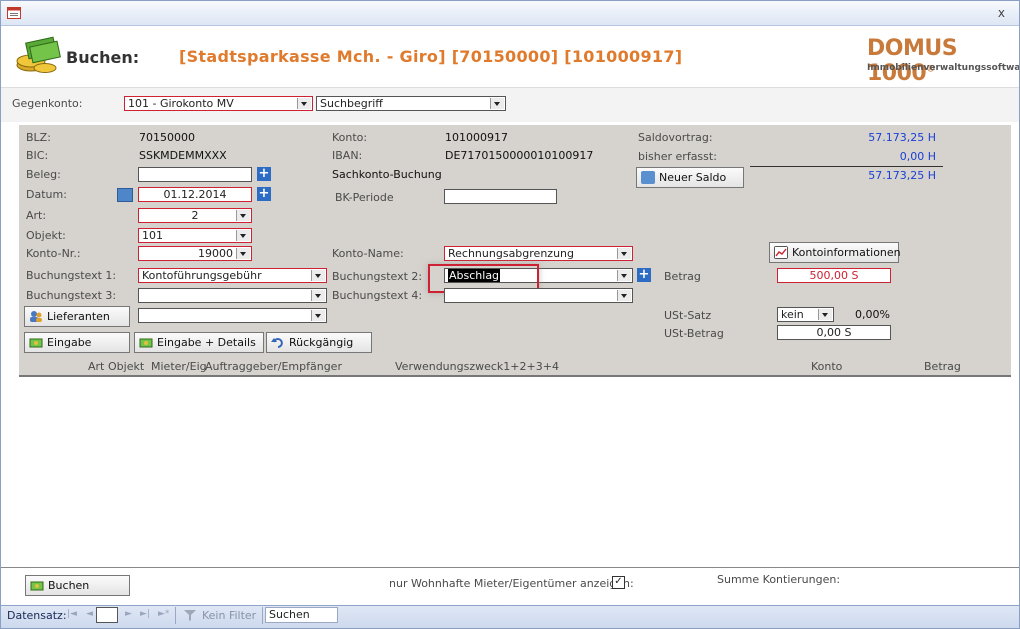 This screenshot has height=629, width=1020. Describe the element at coordinates (688, 315) in the screenshot. I see `ust-satz-label: USt-Satz` at that location.